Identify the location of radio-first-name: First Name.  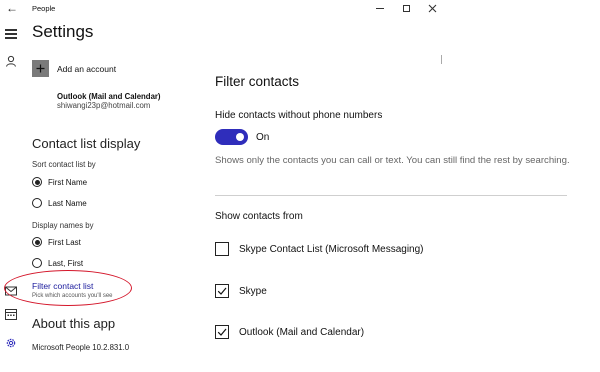
(59, 182).